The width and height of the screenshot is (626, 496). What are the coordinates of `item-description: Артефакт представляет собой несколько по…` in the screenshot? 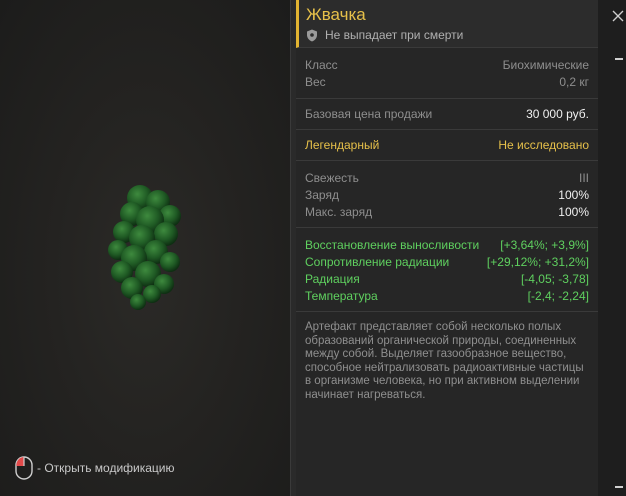 It's located at (444, 361).